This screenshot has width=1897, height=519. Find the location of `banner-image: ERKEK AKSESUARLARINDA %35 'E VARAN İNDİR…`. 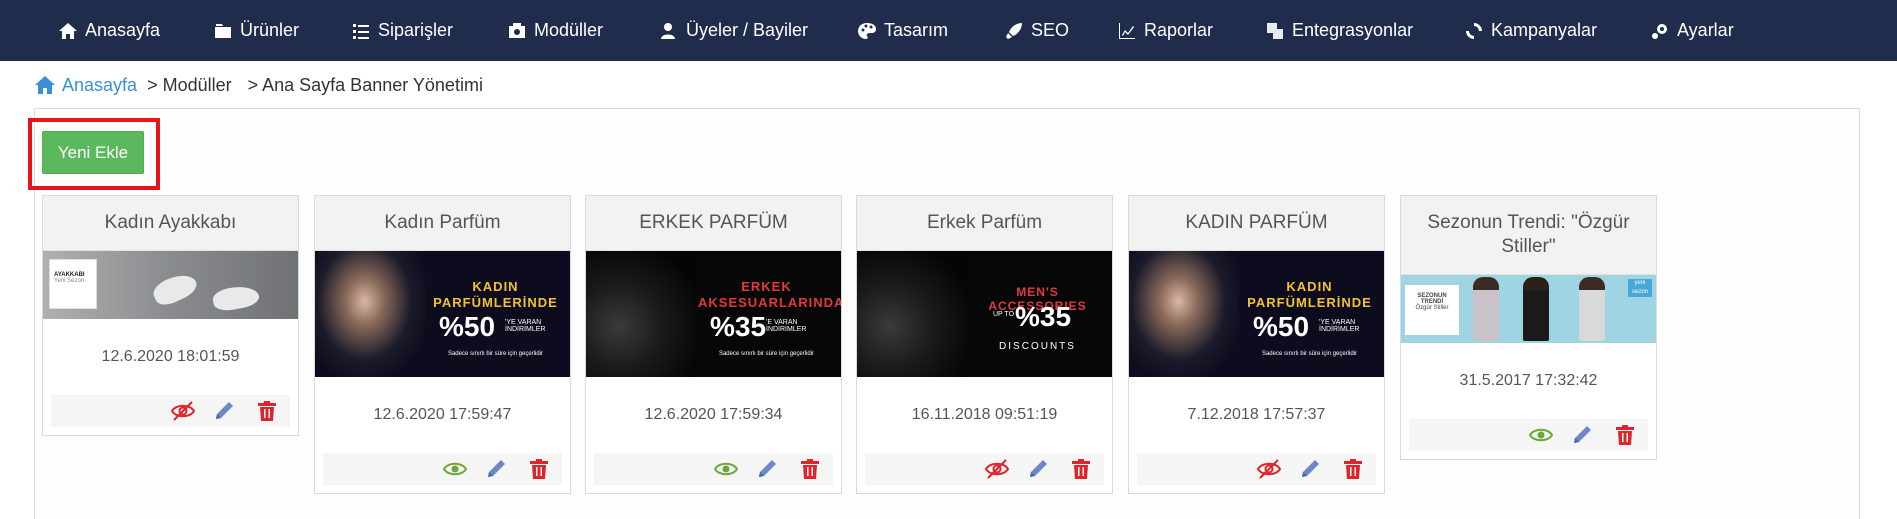

banner-image: ERKEK AKSESUARLARINDA %35 'E VARAN İNDİR… is located at coordinates (713, 314).